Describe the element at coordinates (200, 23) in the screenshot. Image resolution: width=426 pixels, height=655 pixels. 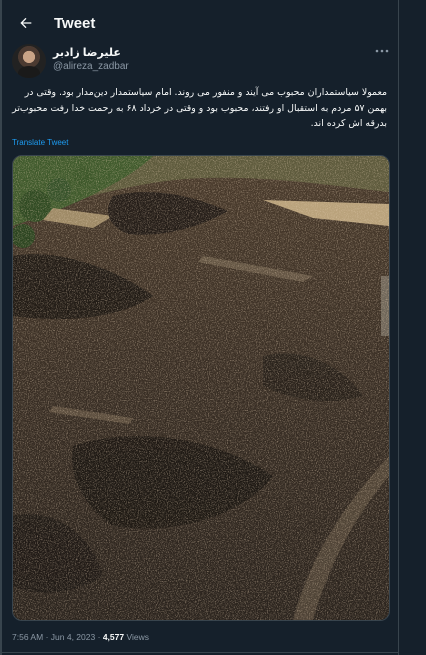
I see `tweet-header: Tweet` at that location.